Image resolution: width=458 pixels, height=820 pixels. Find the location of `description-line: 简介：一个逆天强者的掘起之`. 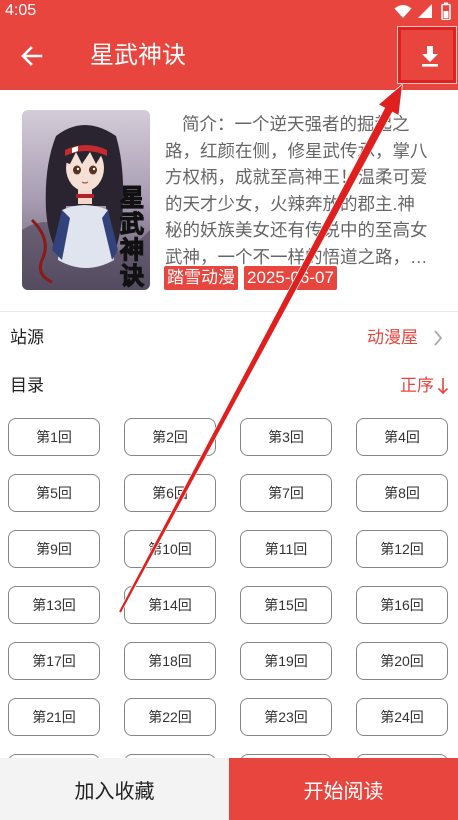

description-line: 简介：一个逆天强者的掘起之 is located at coordinates (296, 124).